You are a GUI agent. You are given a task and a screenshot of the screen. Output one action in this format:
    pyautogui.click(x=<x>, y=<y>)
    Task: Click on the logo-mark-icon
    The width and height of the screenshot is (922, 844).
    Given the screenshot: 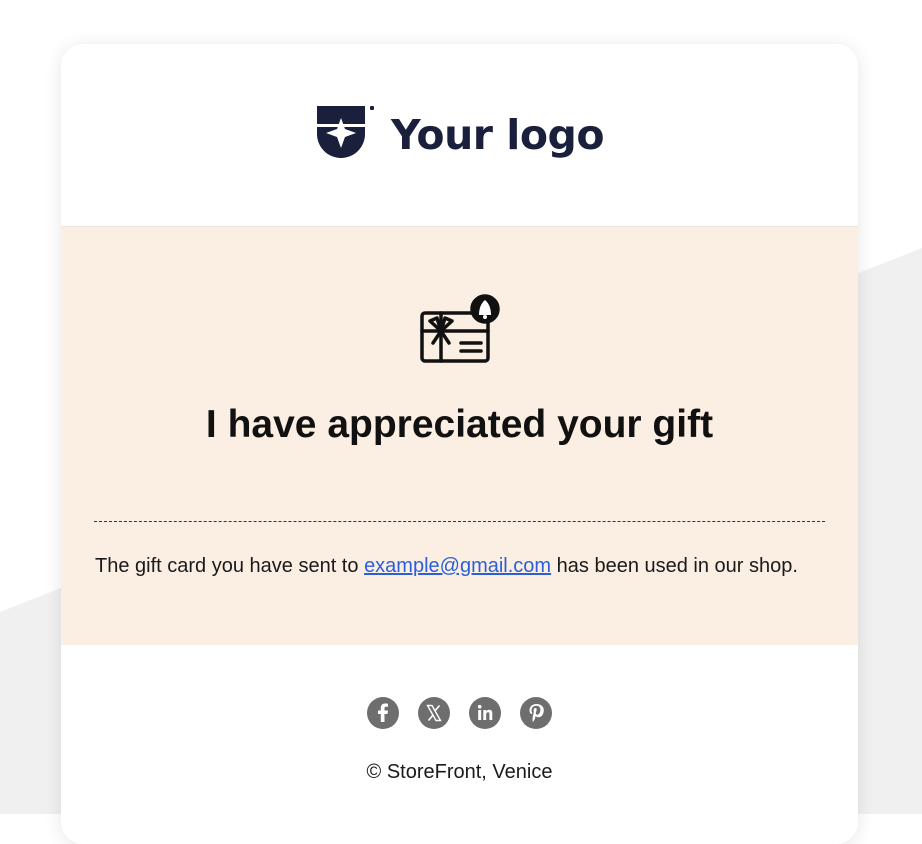 What is the action you would take?
    pyautogui.click(x=345, y=132)
    